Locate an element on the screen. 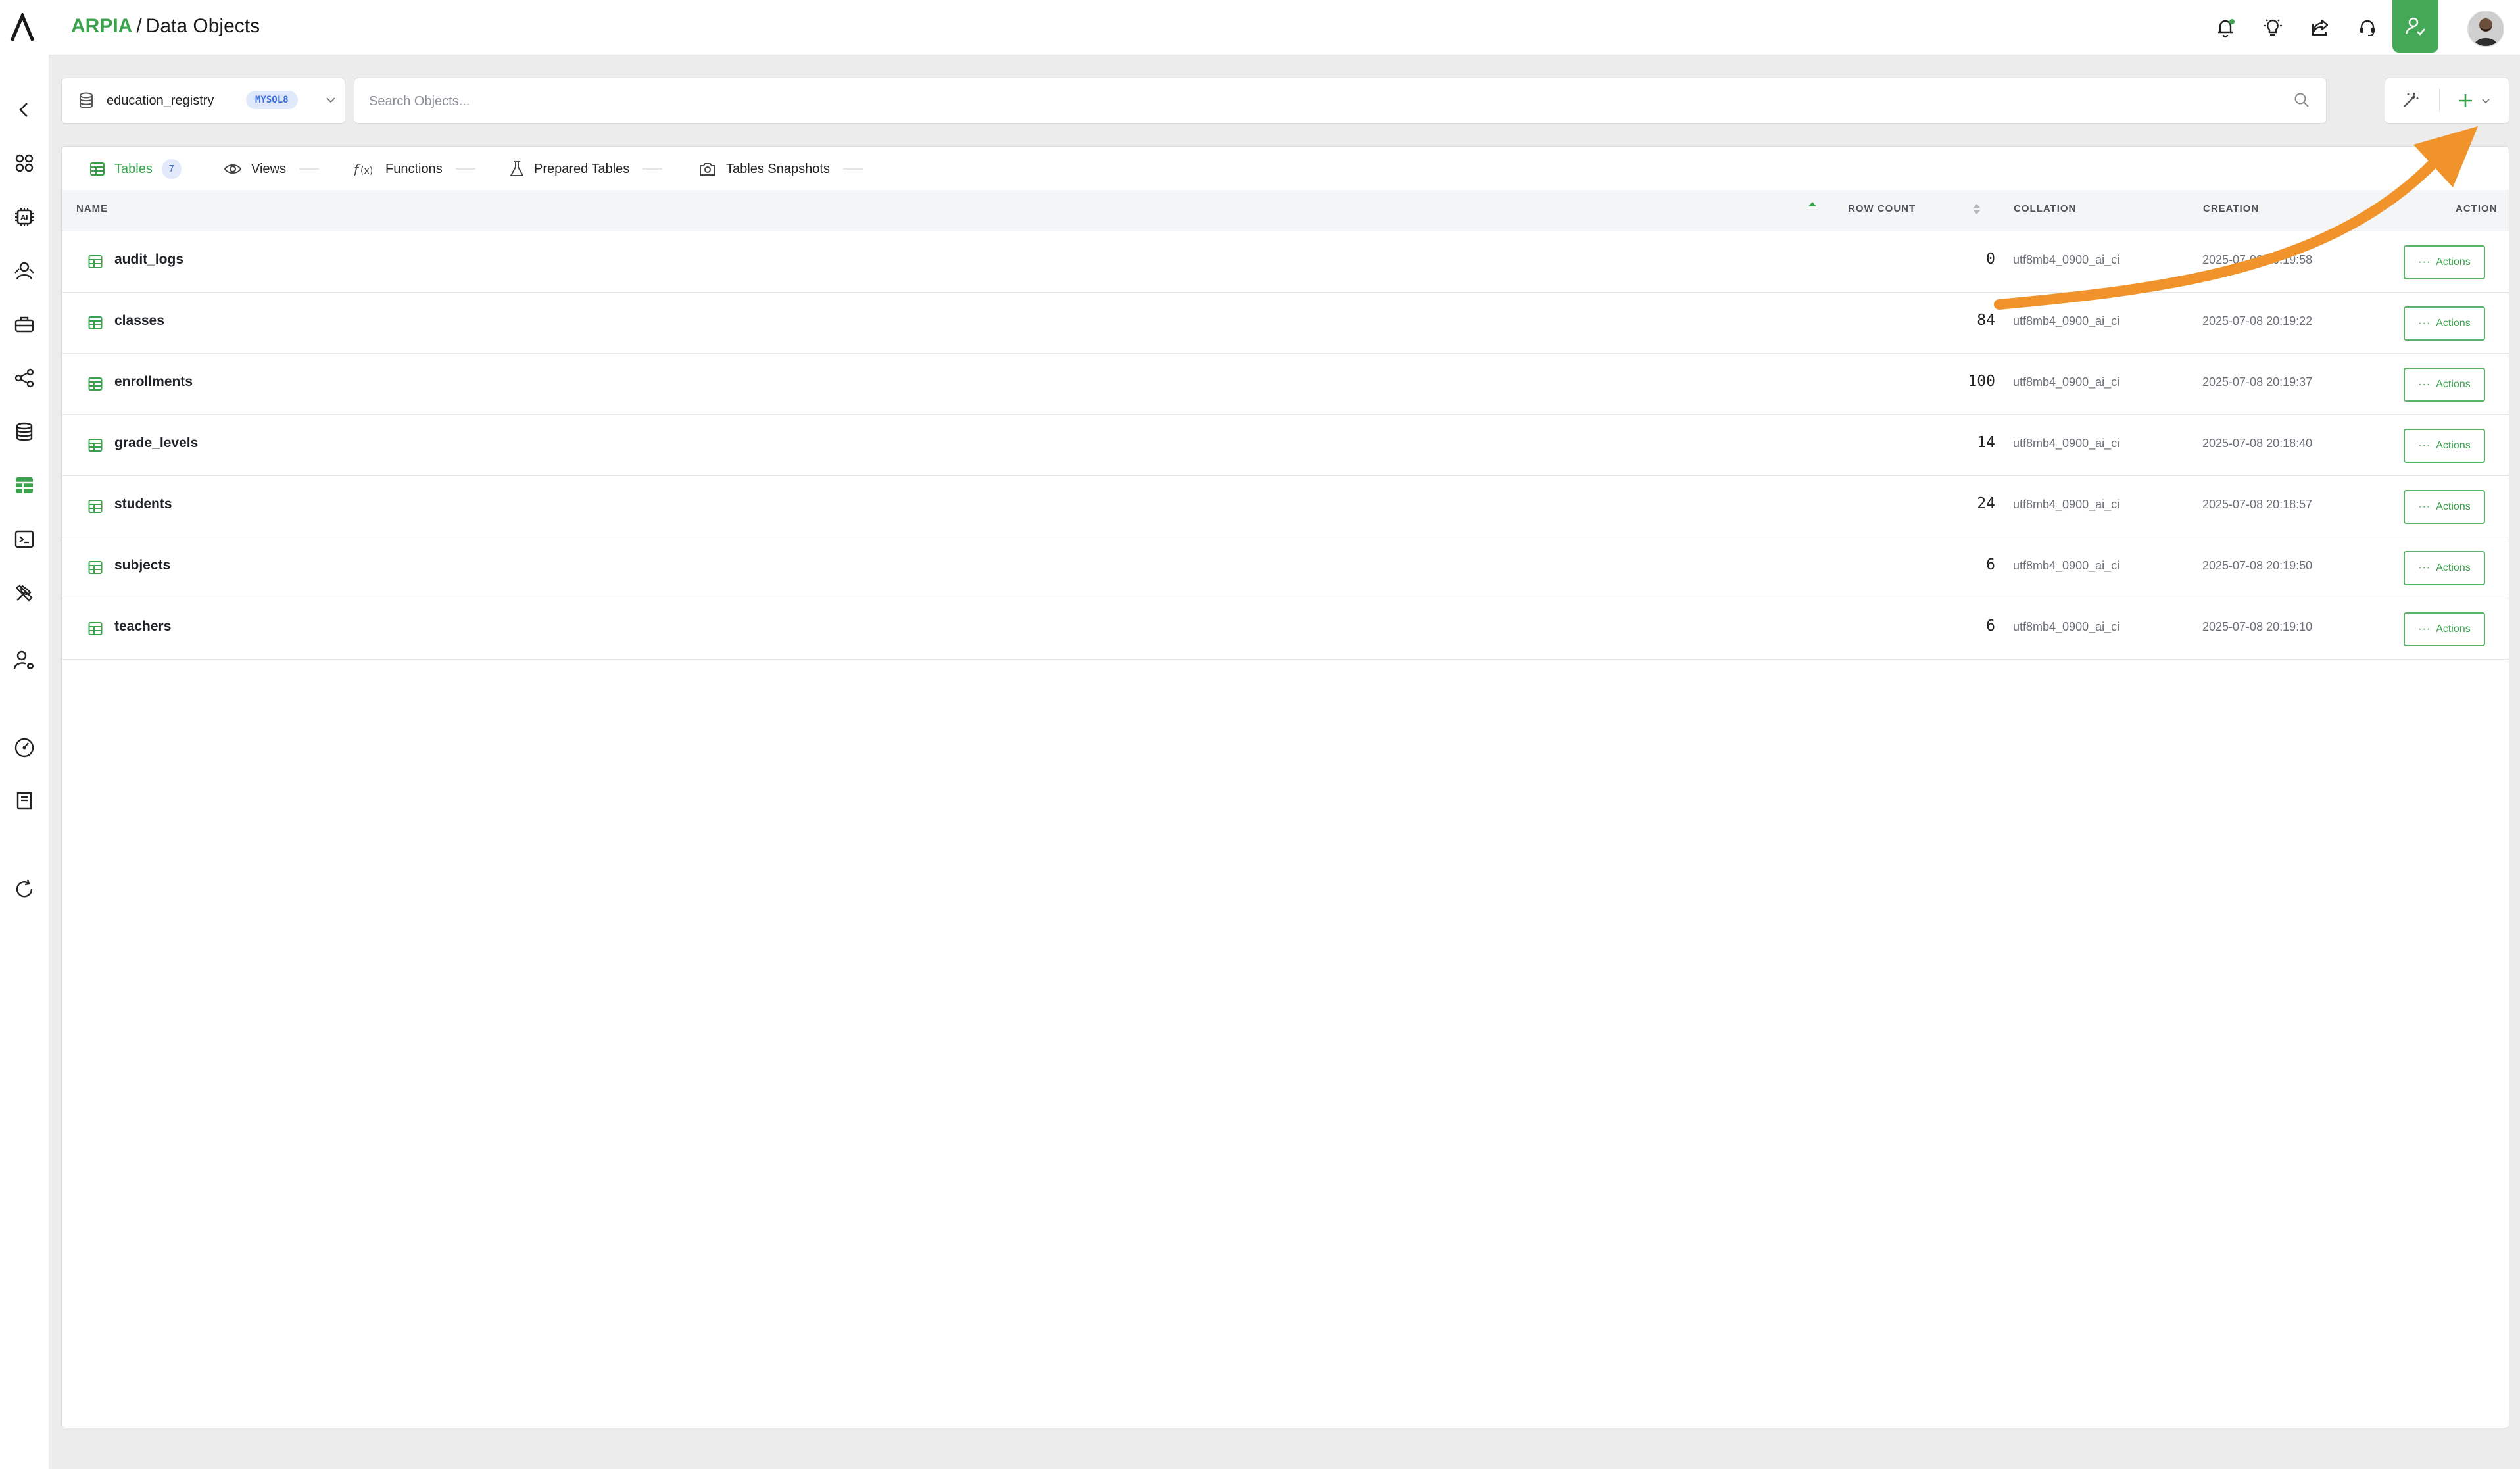 The width and height of the screenshot is (2520, 1469). table-name: enrollments is located at coordinates (153, 382).